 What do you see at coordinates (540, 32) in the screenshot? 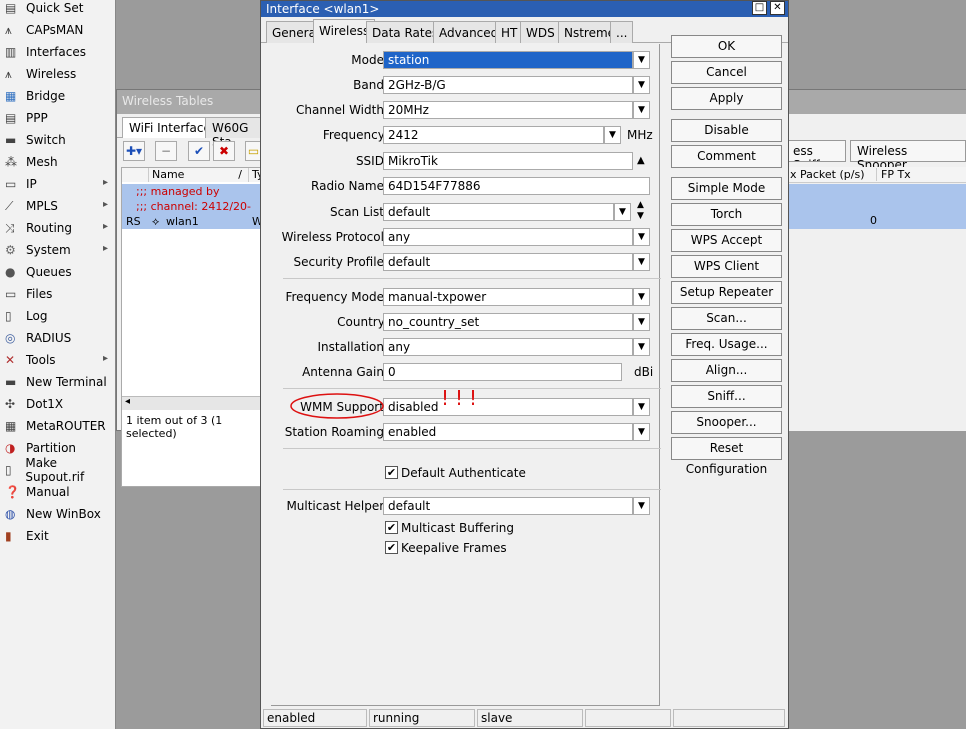
I see `tab-wds: WDS` at bounding box center [540, 32].